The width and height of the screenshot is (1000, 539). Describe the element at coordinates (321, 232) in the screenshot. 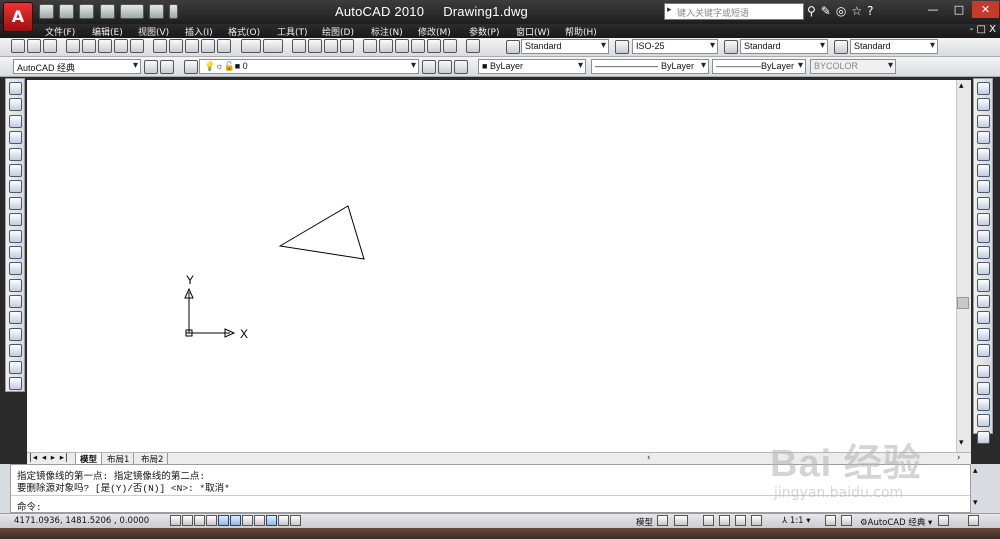

I see `triangle-shape` at that location.